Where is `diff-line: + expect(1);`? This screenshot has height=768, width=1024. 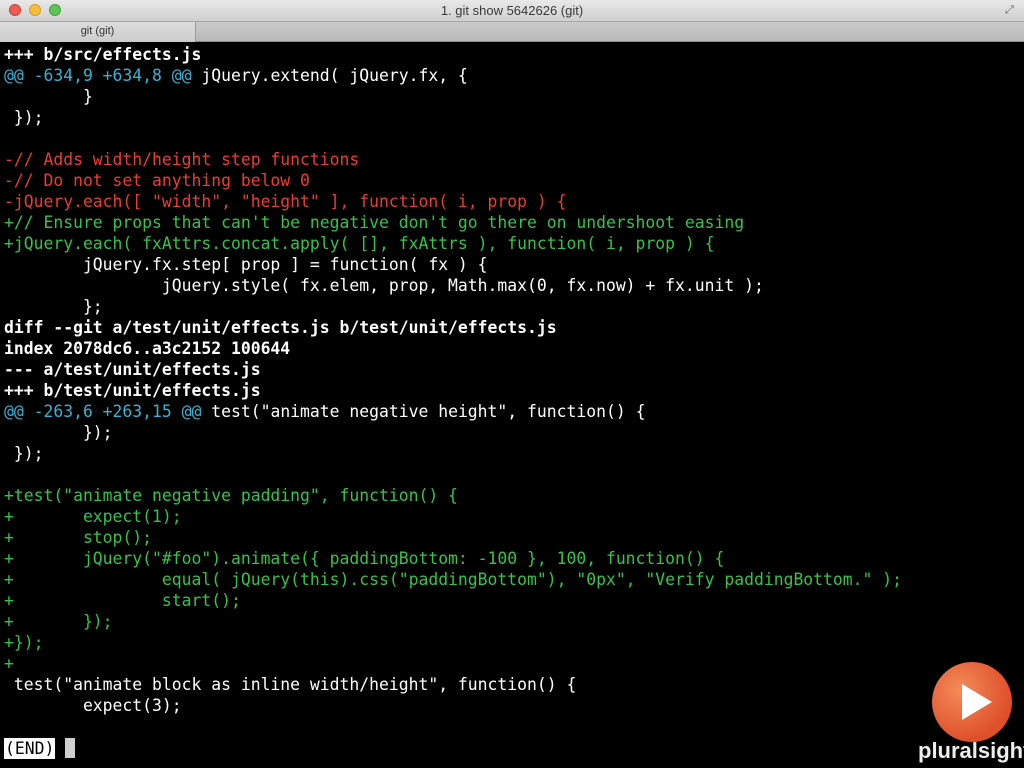
diff-line: + expect(1); is located at coordinates (453, 516).